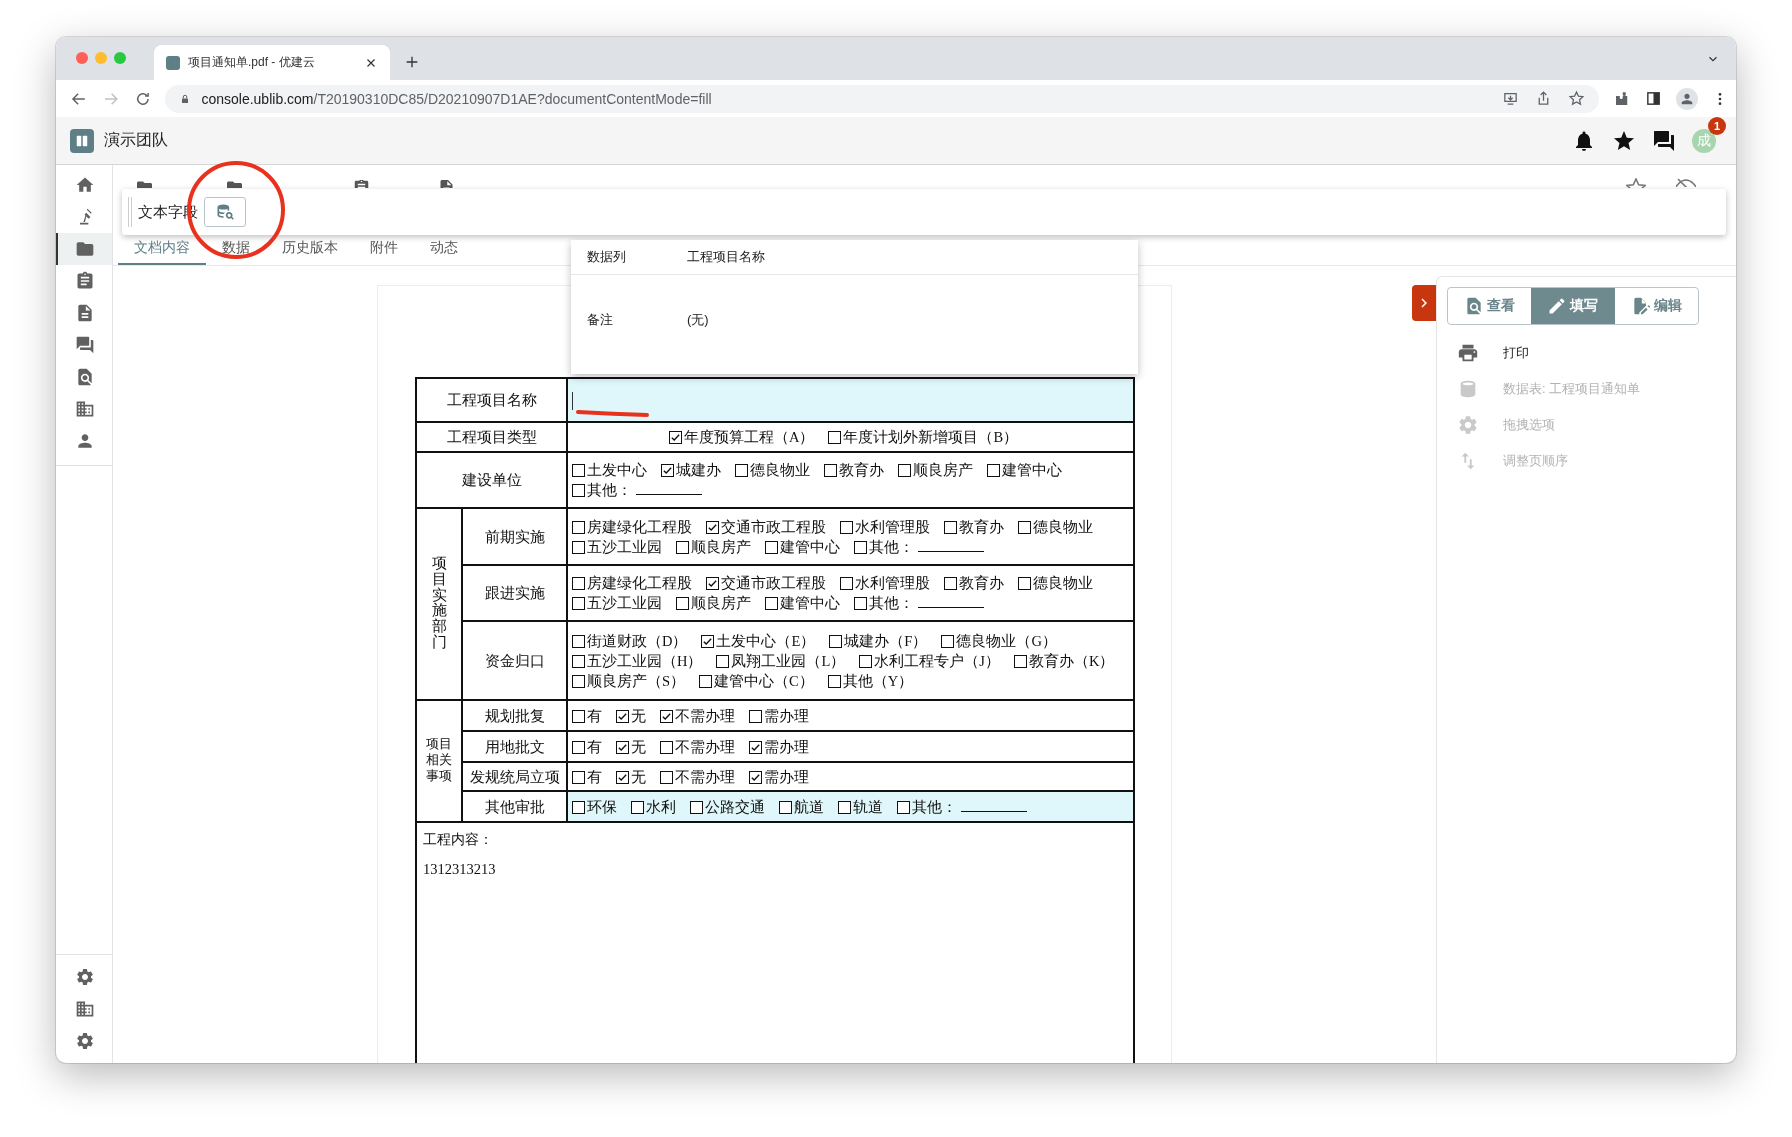 The image size is (1792, 1137). Describe the element at coordinates (1653, 98) in the screenshot. I see `side-panel-icon` at that location.